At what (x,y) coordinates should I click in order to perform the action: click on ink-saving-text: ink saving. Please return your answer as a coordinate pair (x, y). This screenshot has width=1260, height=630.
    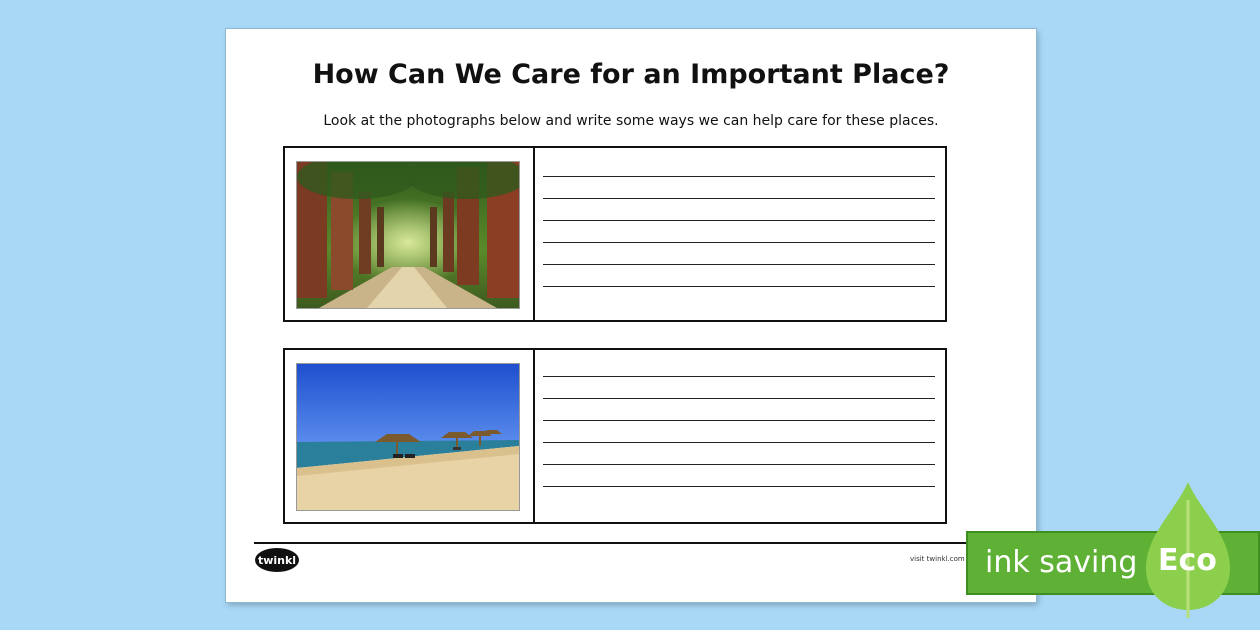
    Looking at the image, I should click on (1061, 562).